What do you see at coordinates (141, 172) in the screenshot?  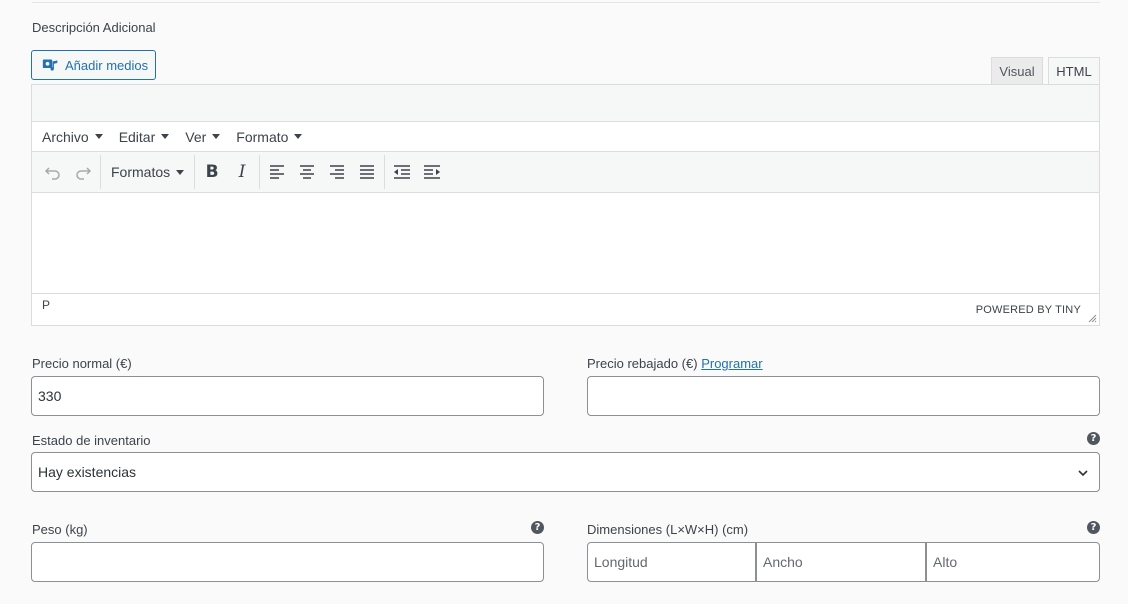 I see `formats-label: Formatos` at bounding box center [141, 172].